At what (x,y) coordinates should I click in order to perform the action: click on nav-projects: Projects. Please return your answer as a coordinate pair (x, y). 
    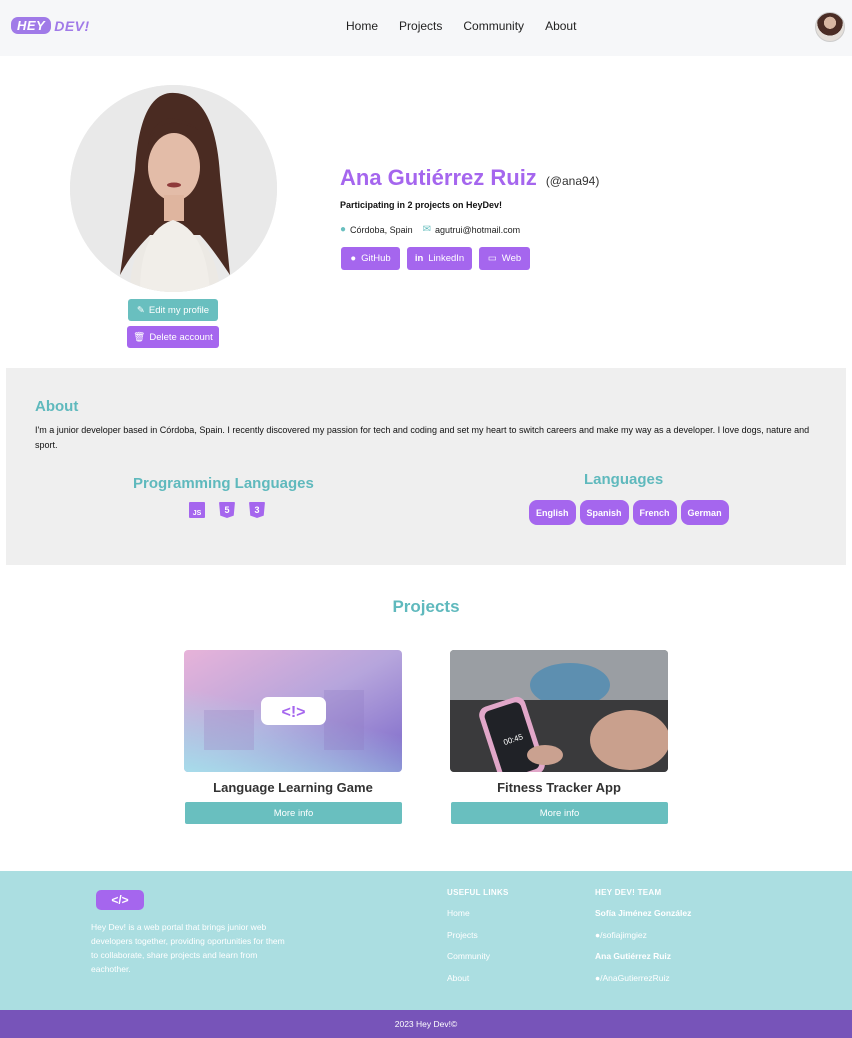
    Looking at the image, I should click on (420, 26).